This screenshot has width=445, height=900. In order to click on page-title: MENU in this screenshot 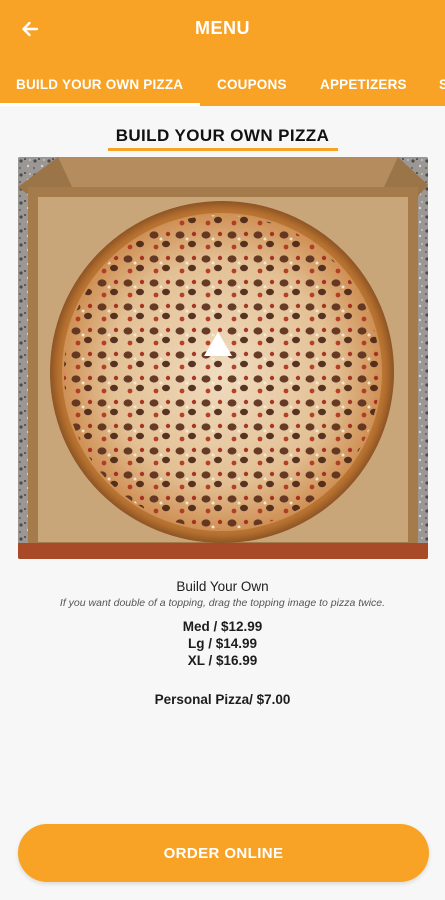, I will do `click(222, 28)`.